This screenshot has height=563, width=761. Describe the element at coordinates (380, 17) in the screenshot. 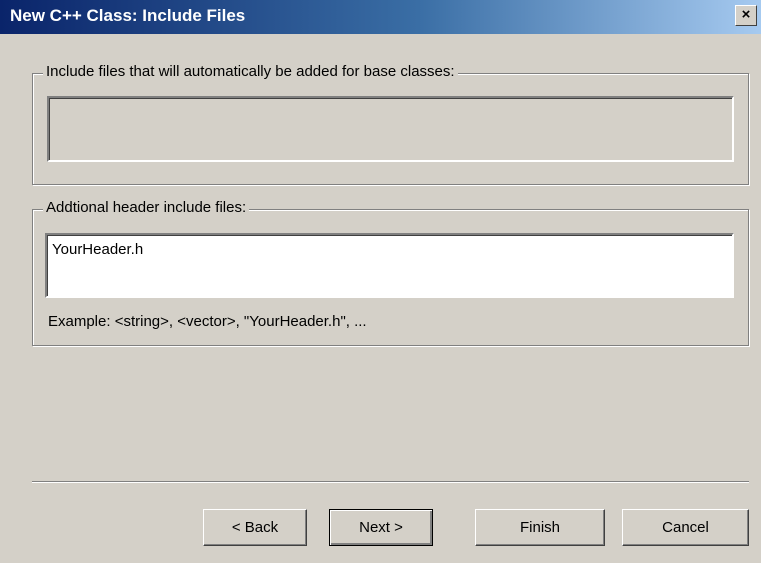

I see `title-bar: New C++ Class: Include Files ×` at that location.